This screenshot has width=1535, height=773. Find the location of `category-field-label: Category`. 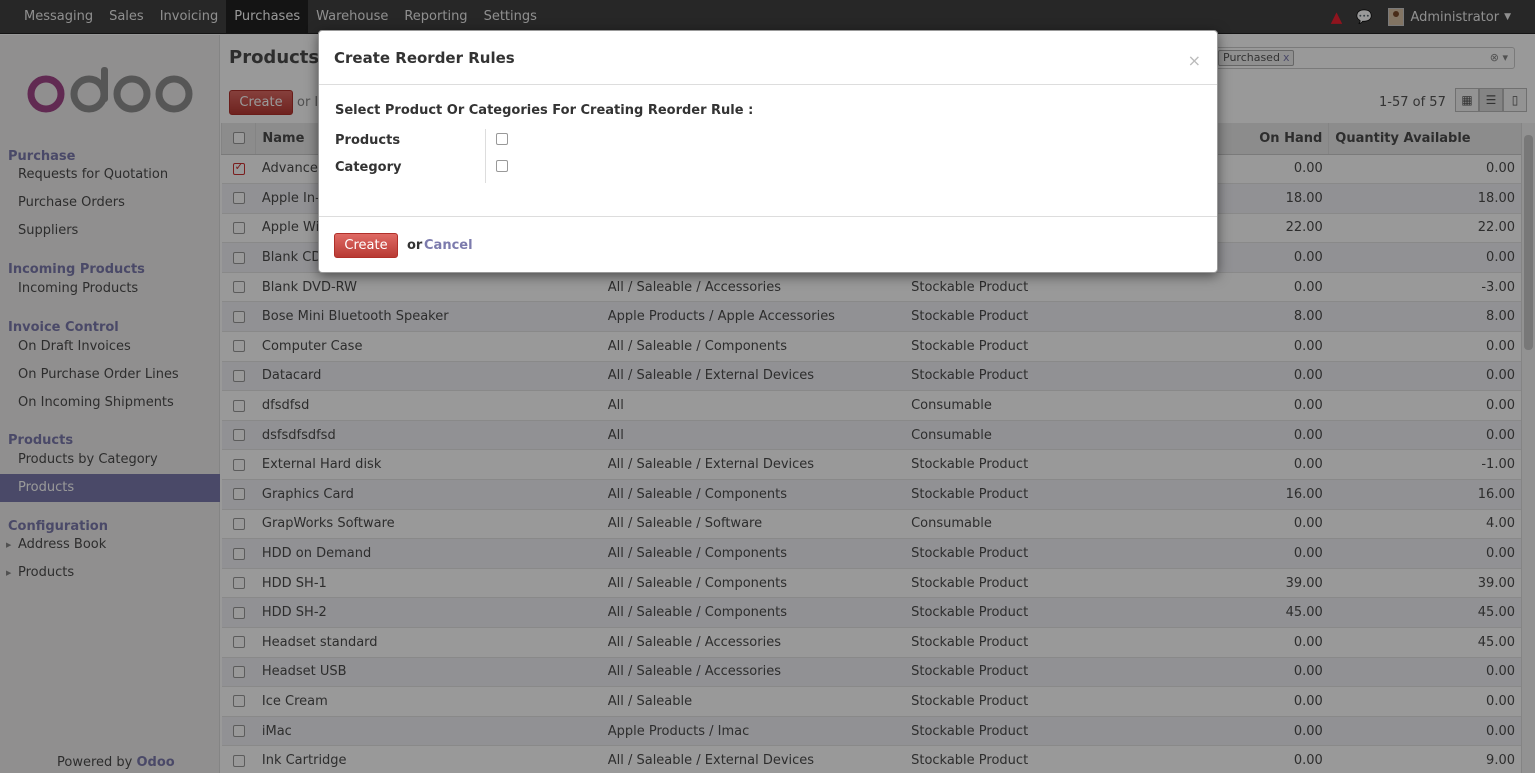

category-field-label: Category is located at coordinates (368, 167).